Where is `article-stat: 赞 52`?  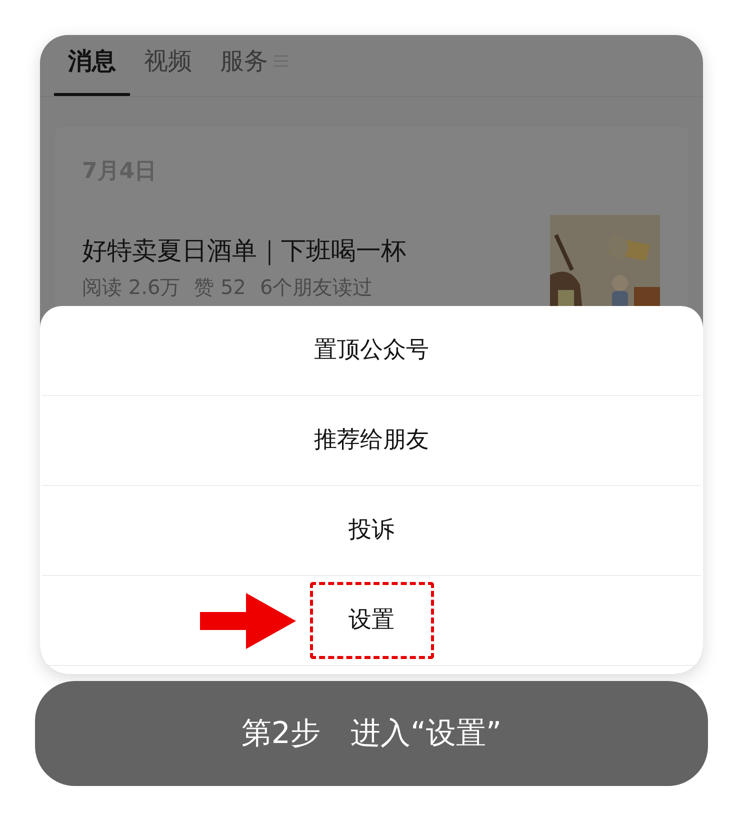 article-stat: 赞 52 is located at coordinates (220, 287).